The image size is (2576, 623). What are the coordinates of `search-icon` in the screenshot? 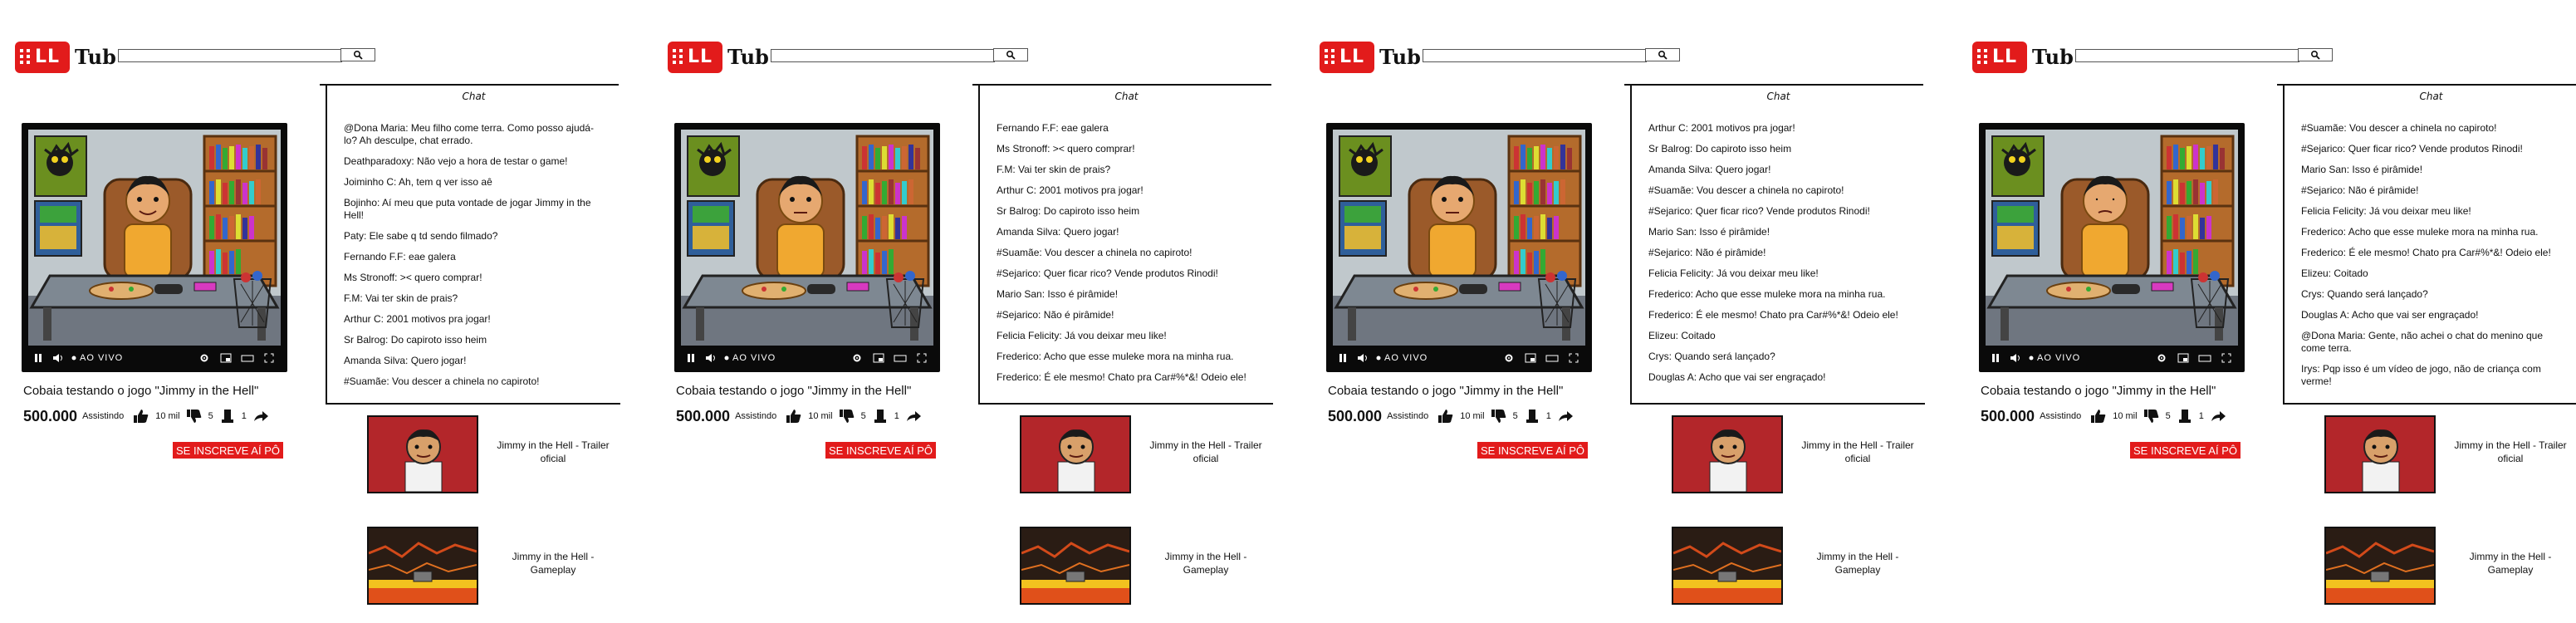 It's located at (1663, 55).